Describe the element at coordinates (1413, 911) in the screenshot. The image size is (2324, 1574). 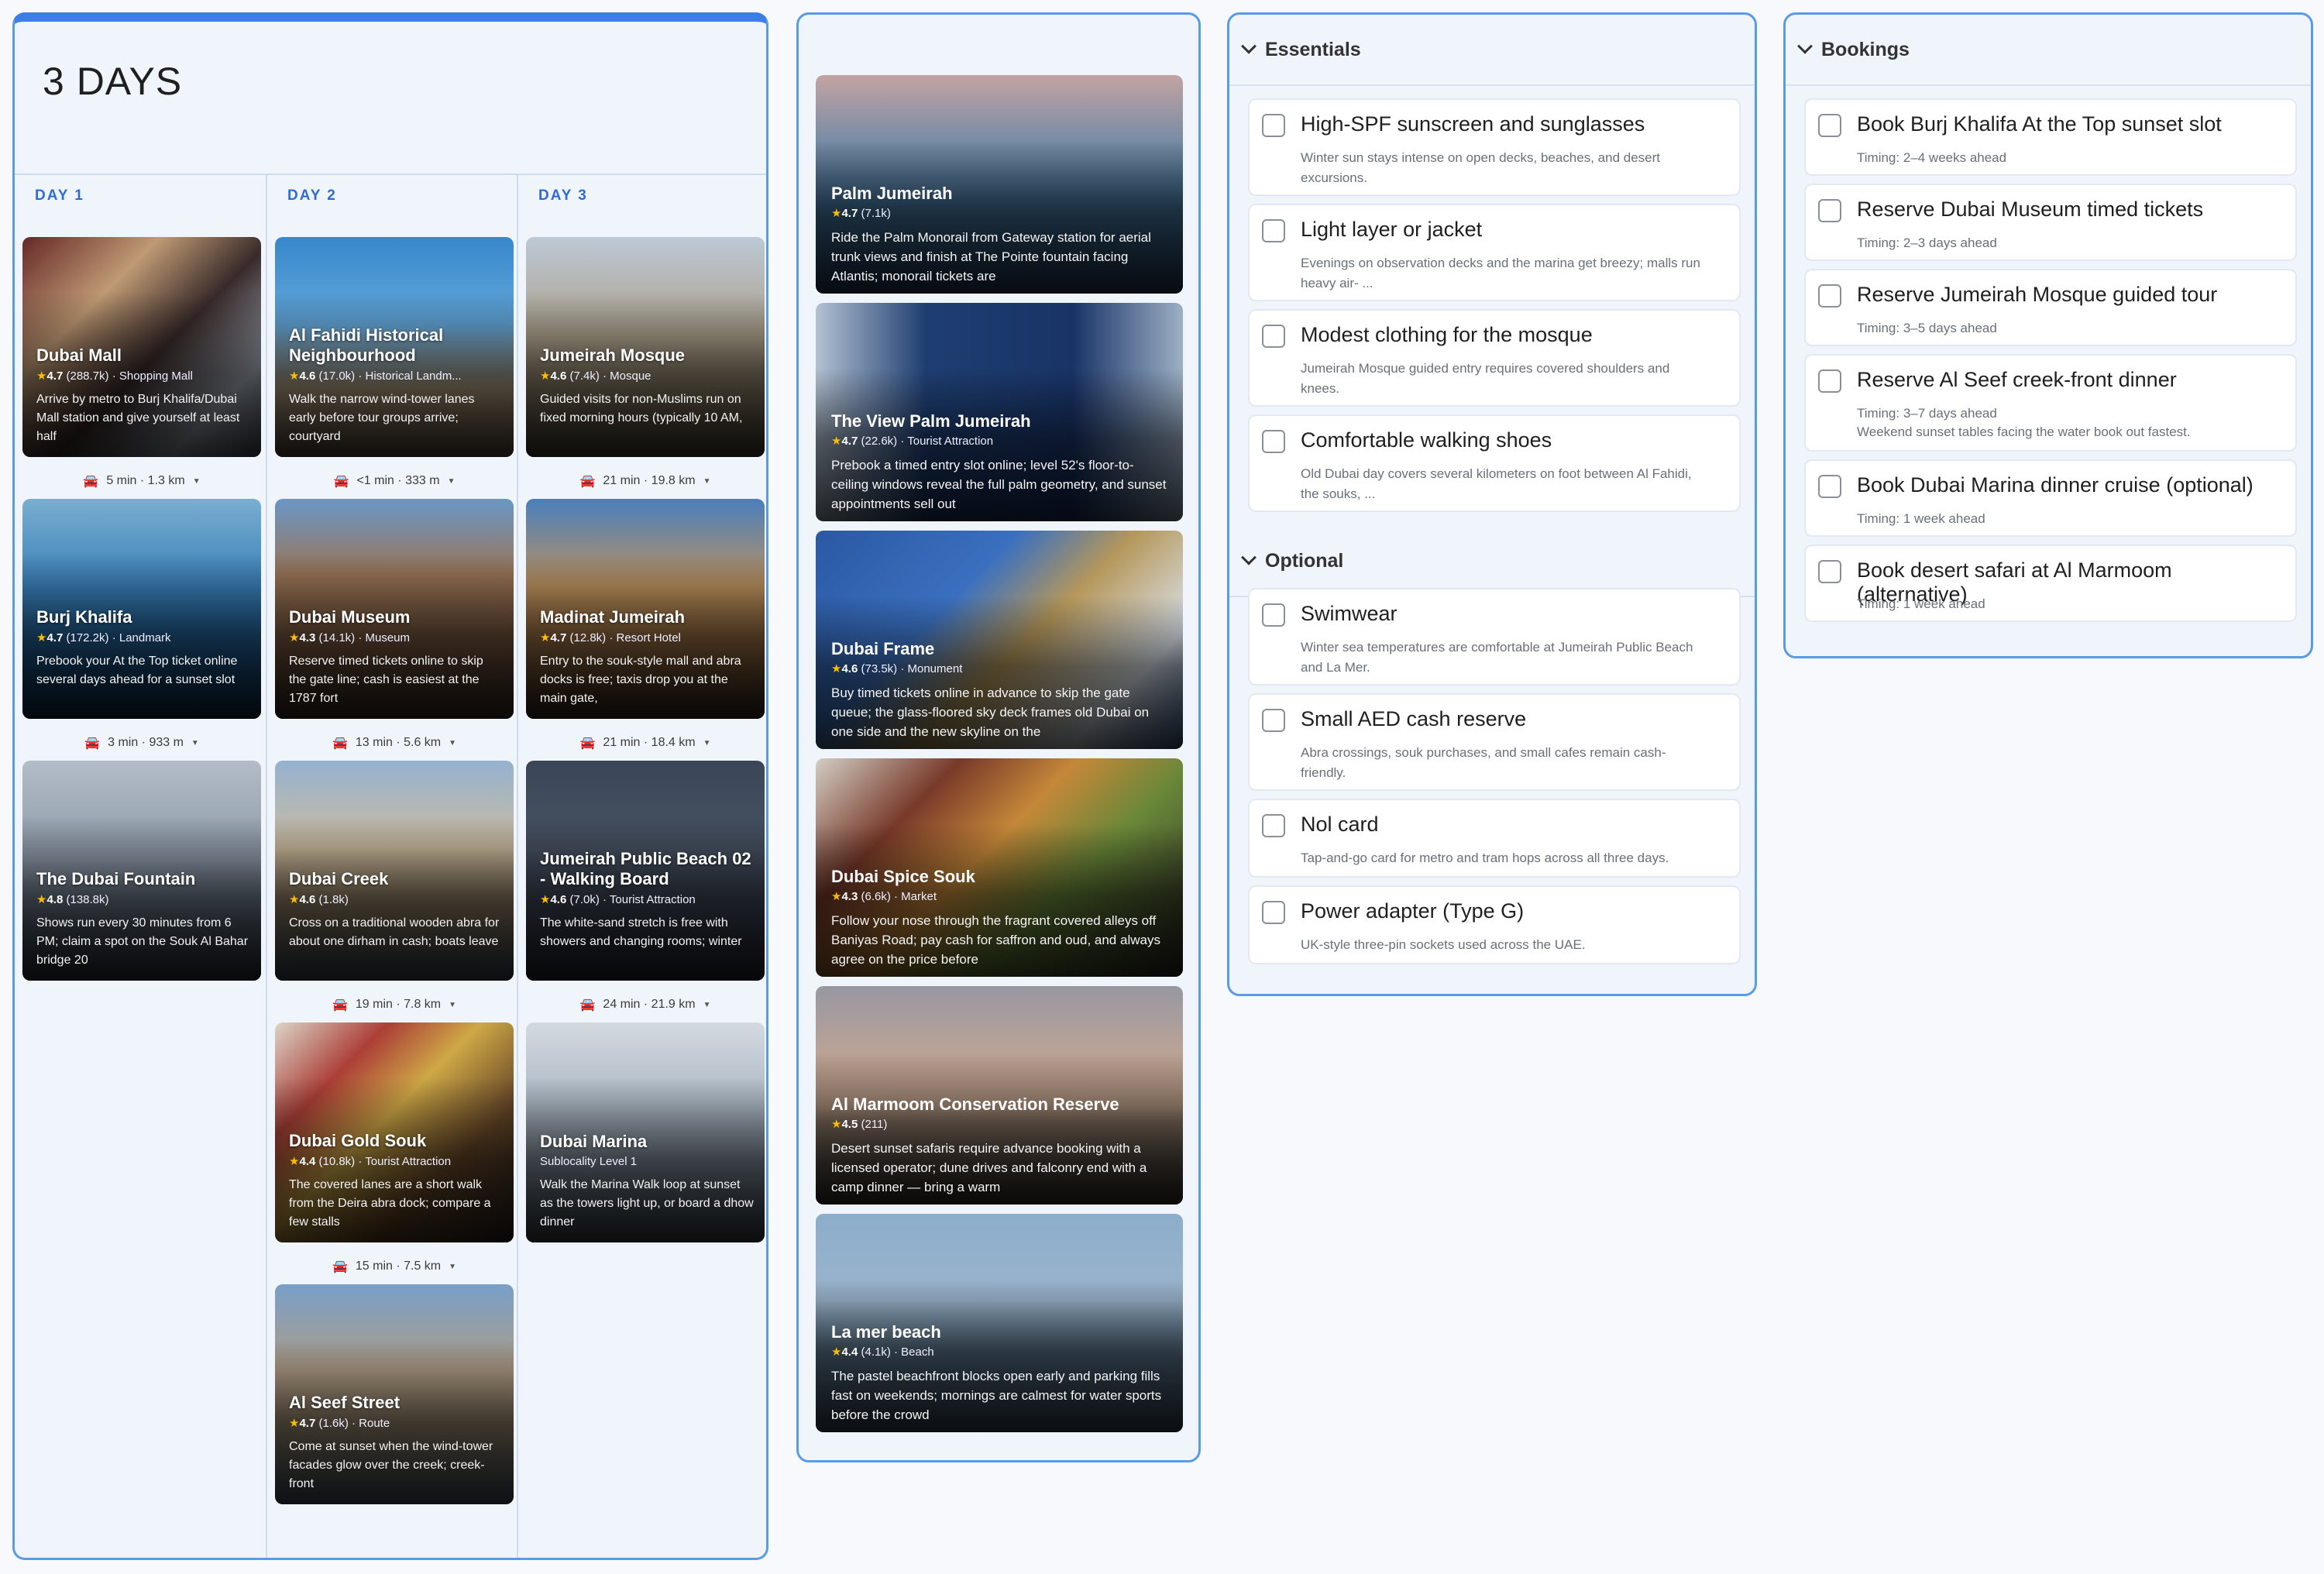
I see `item-title: Power adapter (Type G)` at that location.